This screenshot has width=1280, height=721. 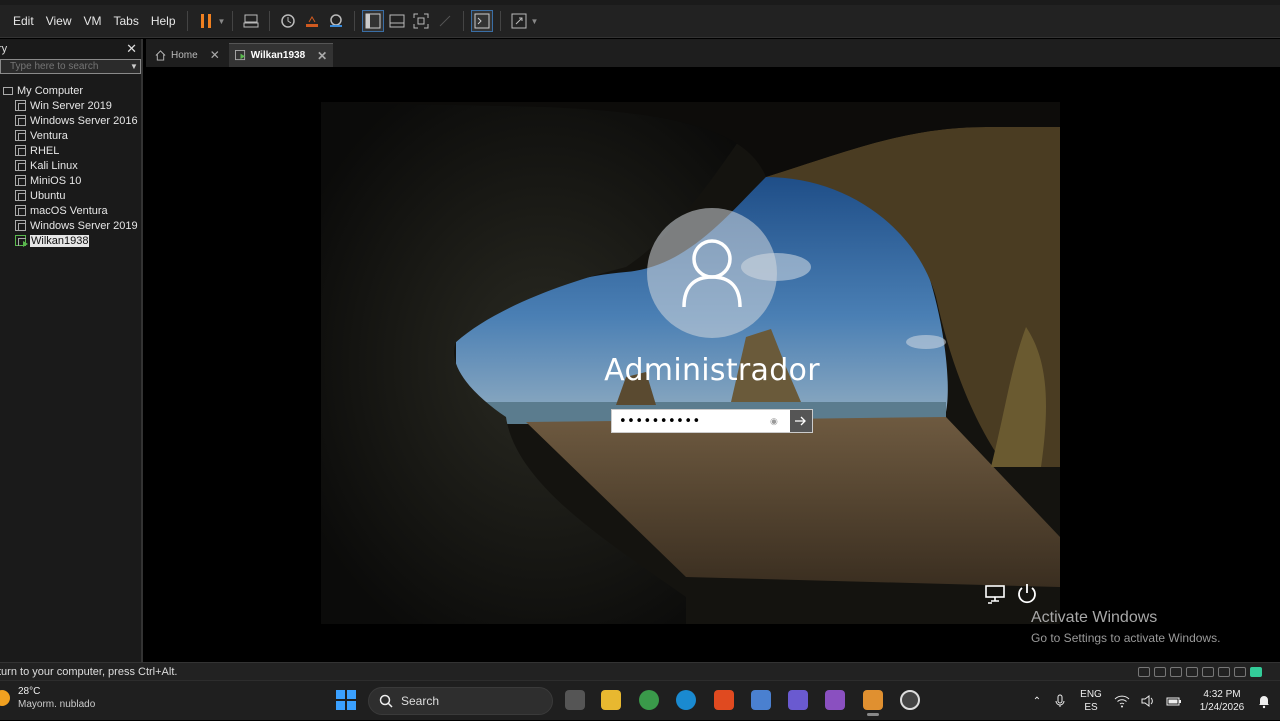 What do you see at coordinates (92, 21) in the screenshot?
I see `menu-vm: VM` at bounding box center [92, 21].